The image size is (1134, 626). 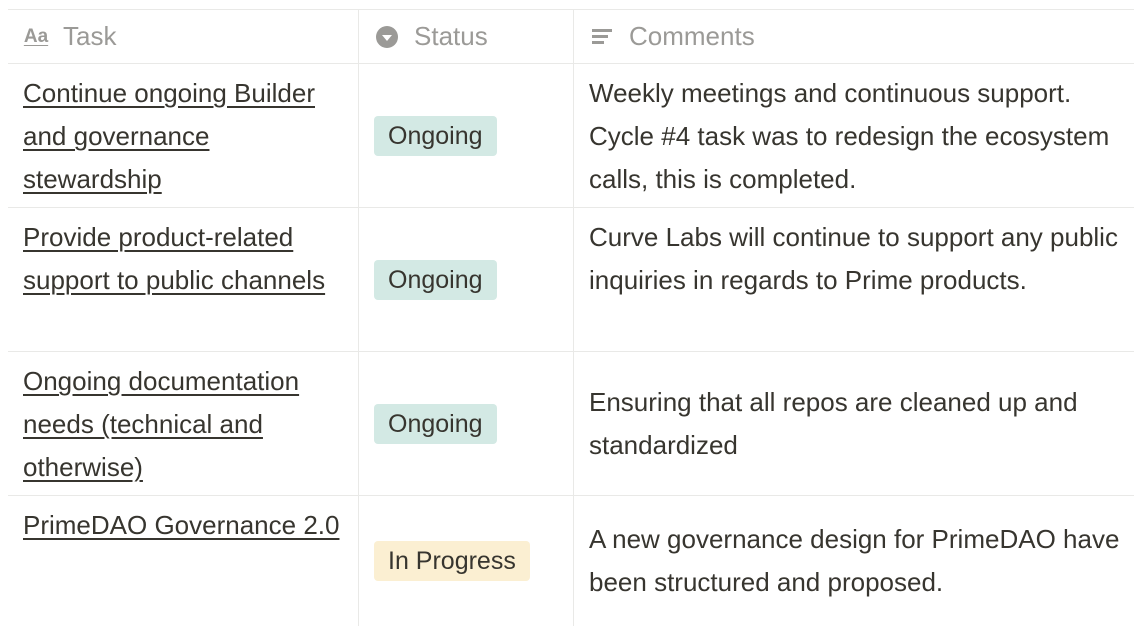 What do you see at coordinates (692, 36) in the screenshot?
I see `column-header-comments-label: Comments` at bounding box center [692, 36].